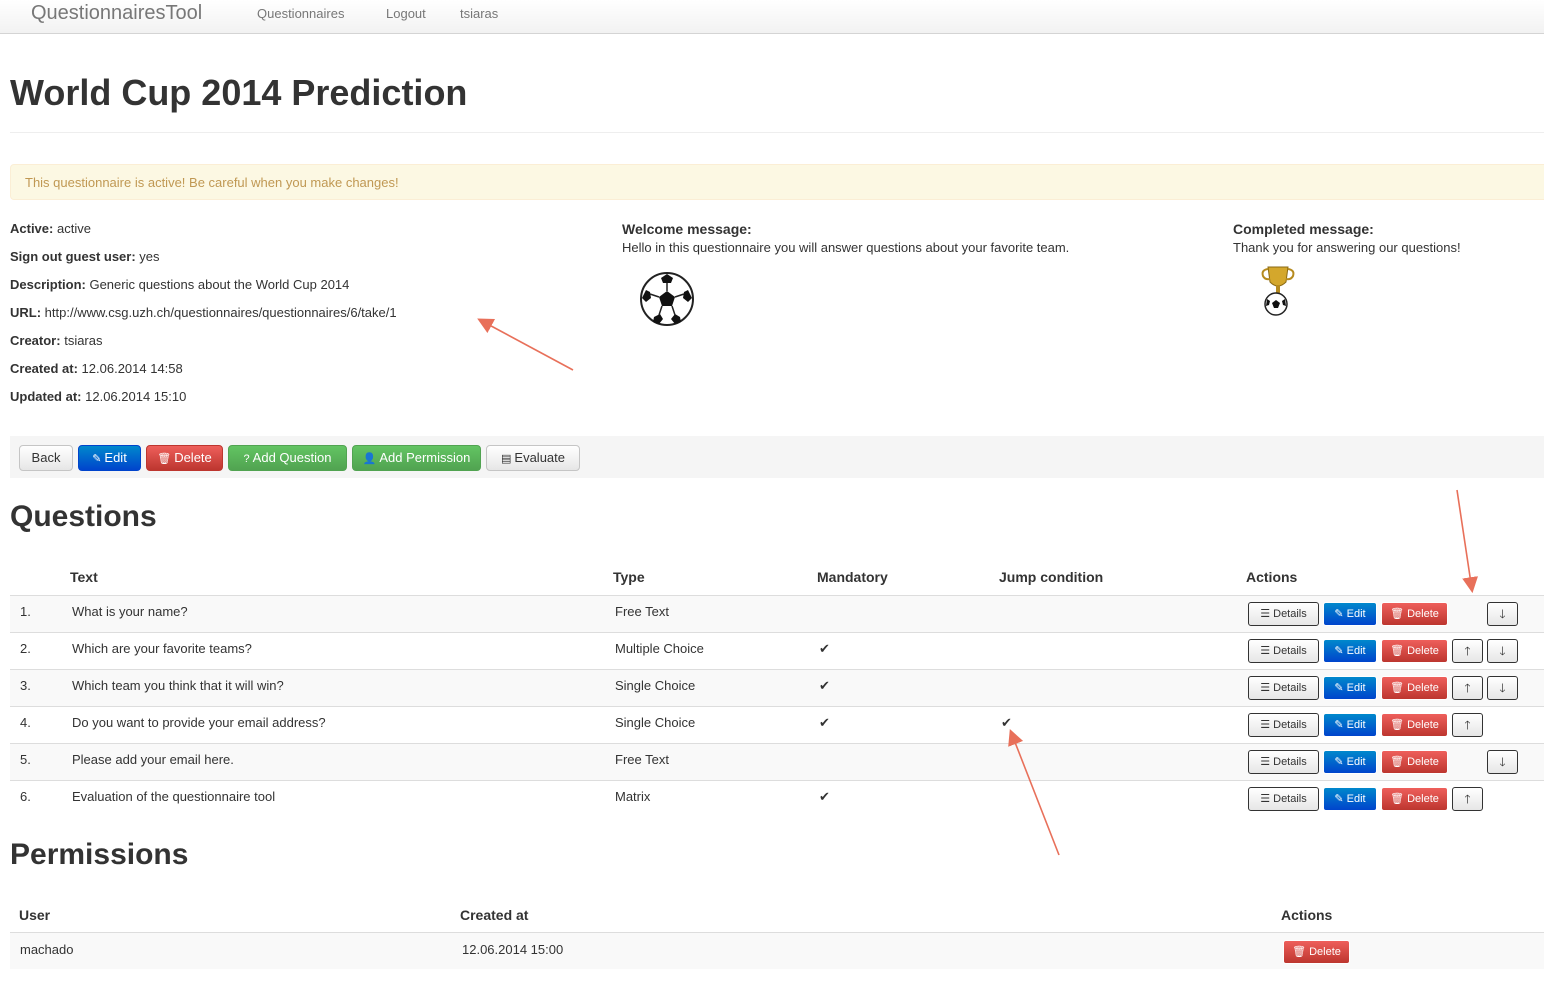  What do you see at coordinates (83, 516) in the screenshot?
I see `questions-title: Questions` at bounding box center [83, 516].